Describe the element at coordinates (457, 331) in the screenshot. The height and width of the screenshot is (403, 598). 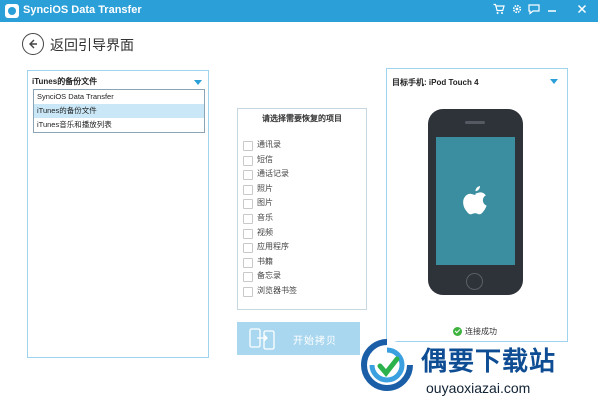
I see `check-circle-icon` at that location.